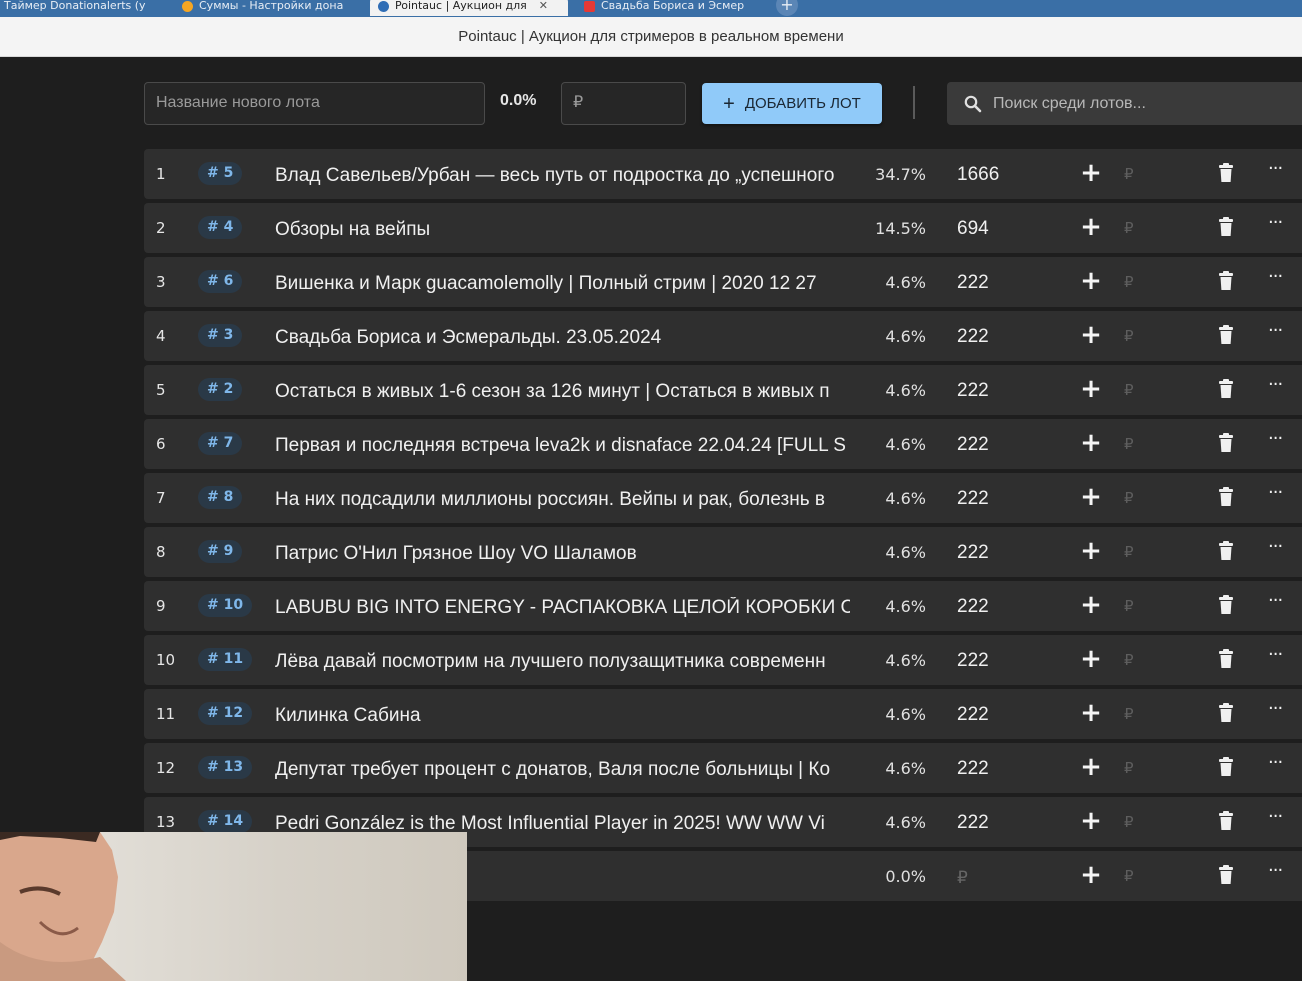  What do you see at coordinates (543, 7) in the screenshot?
I see `close-tab-icon: ✕` at bounding box center [543, 7].